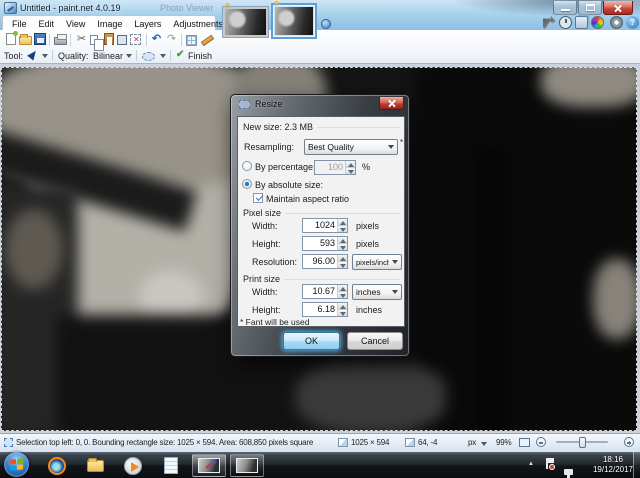 The image size is (640, 478). I want to click on help-icon: ?, so click(632, 22).